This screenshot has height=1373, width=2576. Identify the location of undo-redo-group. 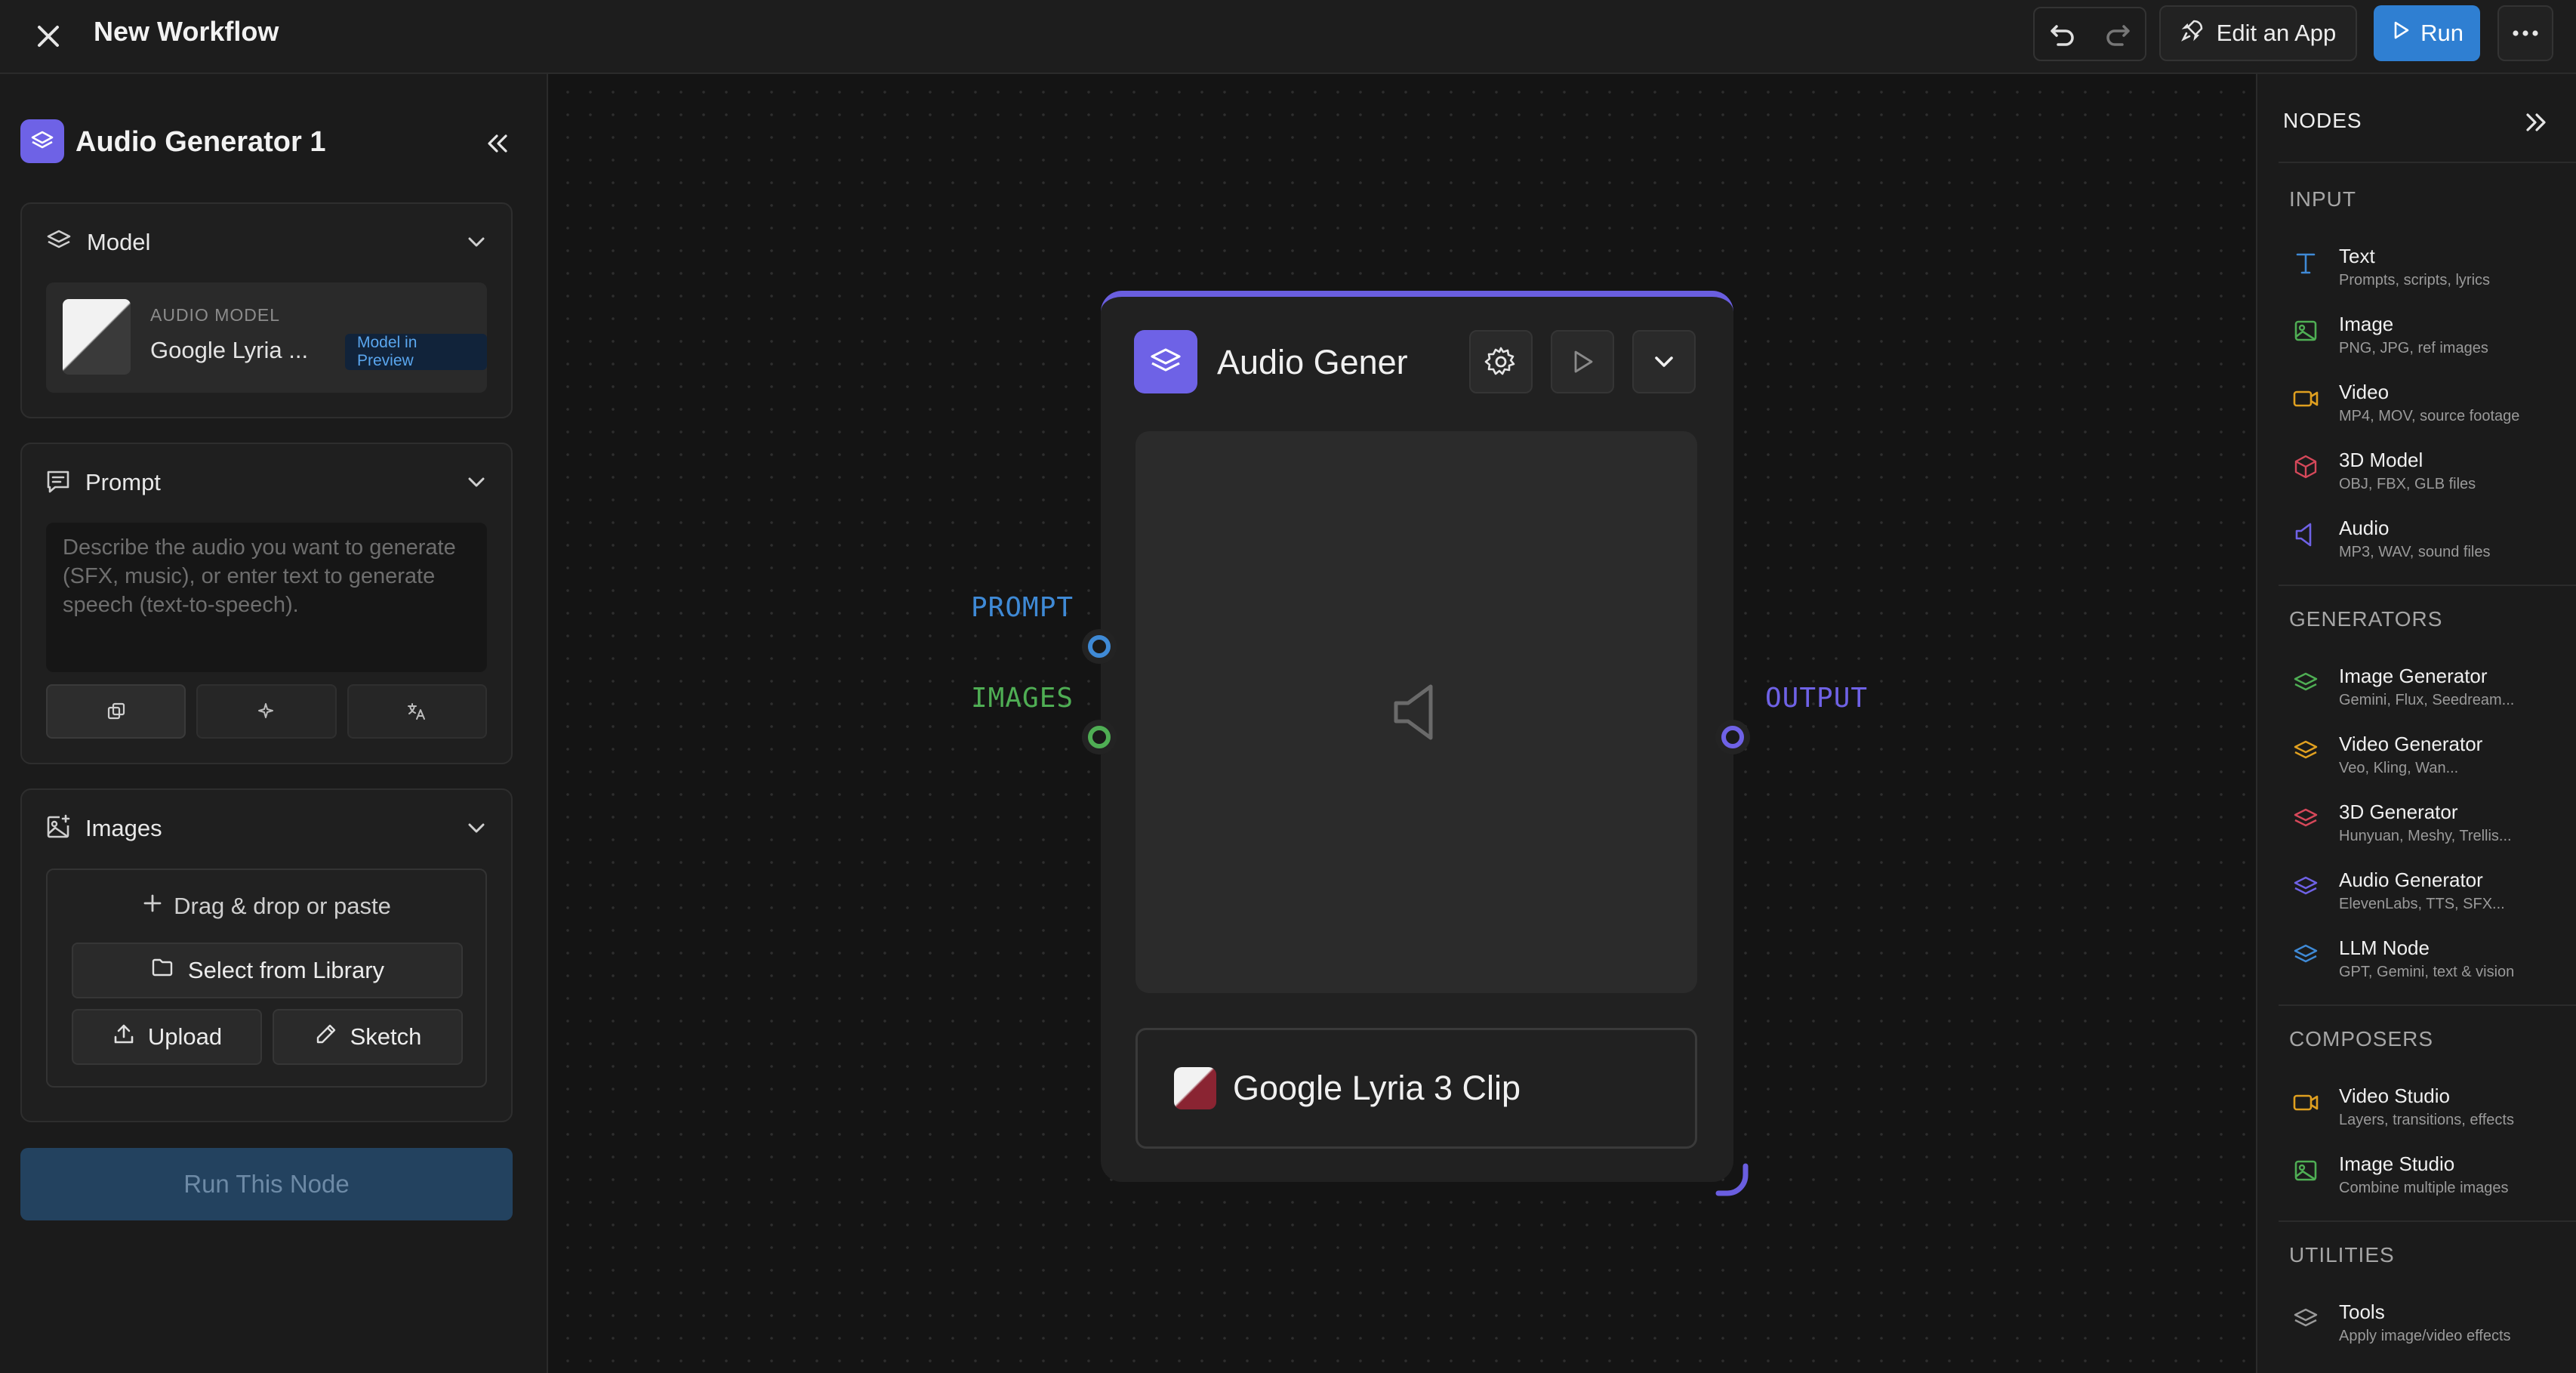
(2089, 34).